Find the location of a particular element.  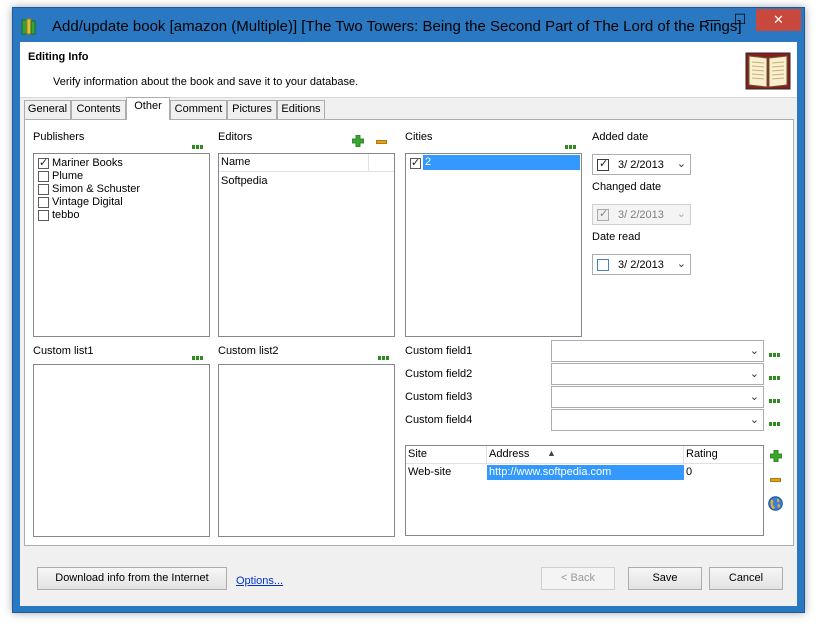

add-editor-button is located at coordinates (358, 141).